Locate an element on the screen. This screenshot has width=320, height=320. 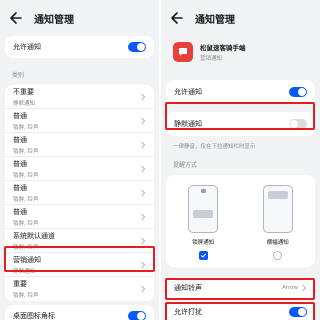
highlight-dnd is located at coordinates (240, 311).